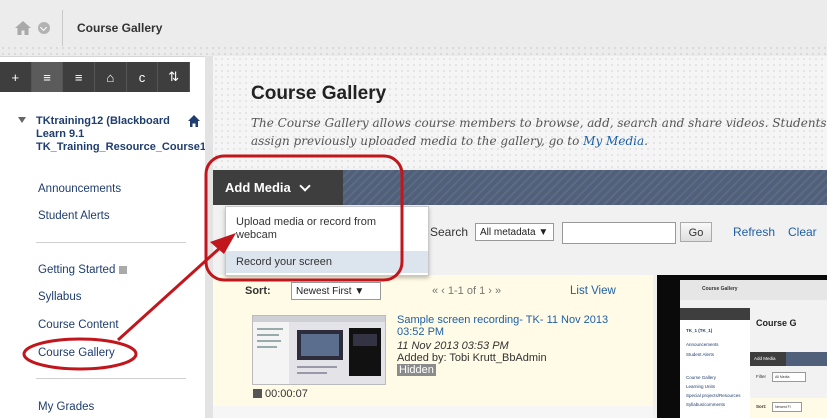  Describe the element at coordinates (802, 232) in the screenshot. I see `clear-link: Clear` at that location.